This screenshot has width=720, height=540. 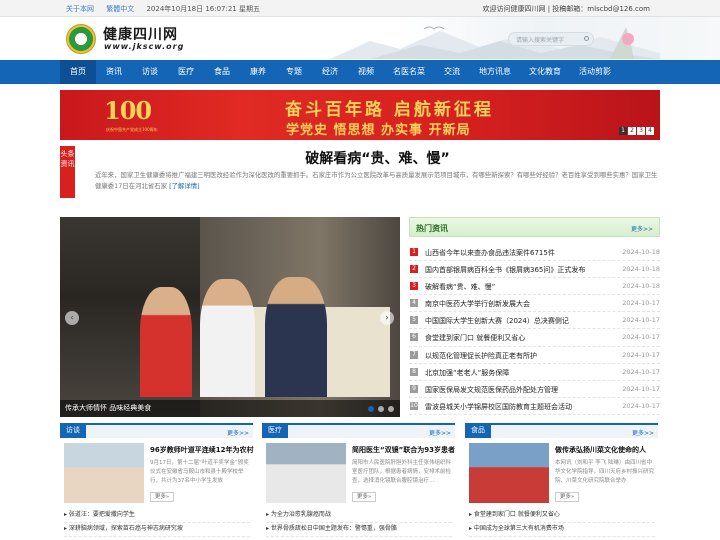 What do you see at coordinates (387, 318) in the screenshot?
I see `slider-next-icon: ›` at bounding box center [387, 318].